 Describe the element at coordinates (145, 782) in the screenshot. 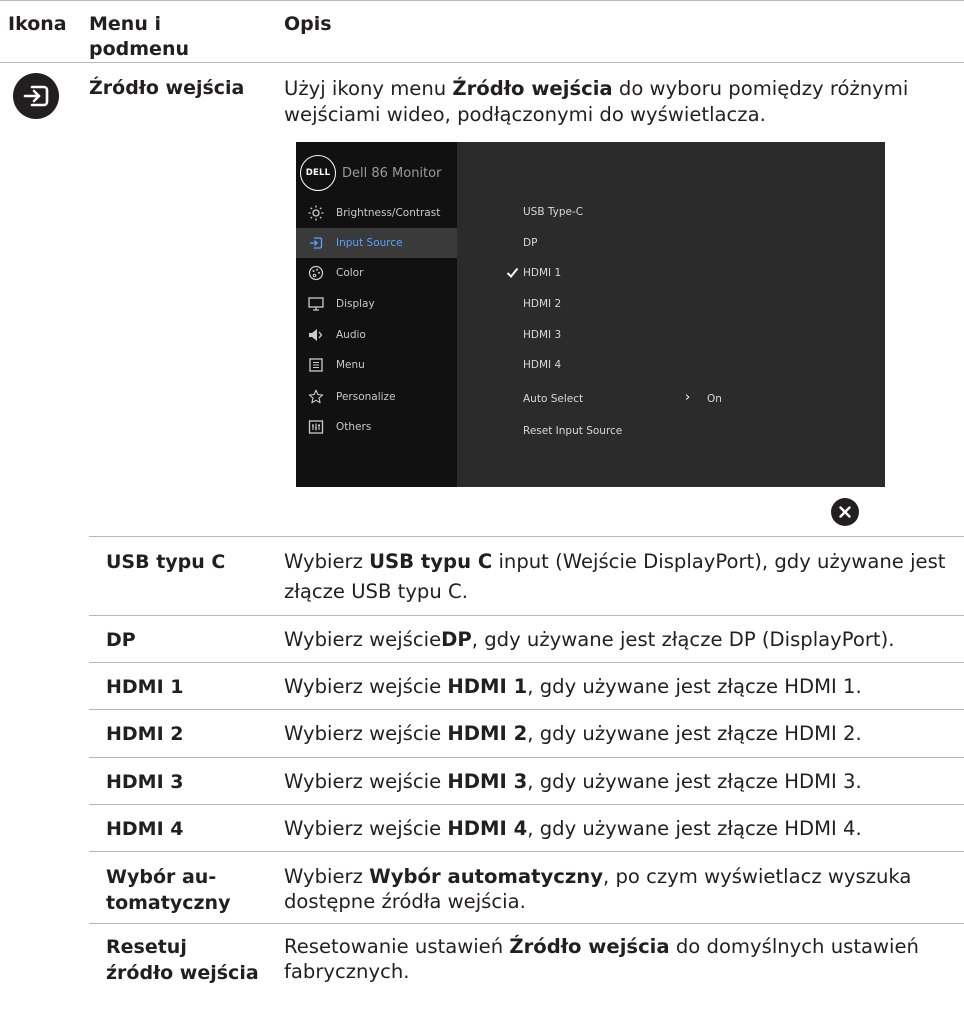

I see `row-name-hdmi-3: HDMI 3` at that location.